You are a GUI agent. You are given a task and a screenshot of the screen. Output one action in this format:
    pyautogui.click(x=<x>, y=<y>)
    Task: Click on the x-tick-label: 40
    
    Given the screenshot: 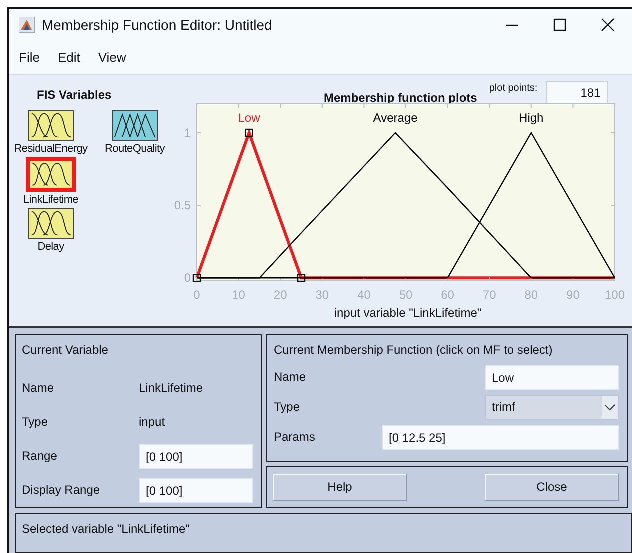 What is the action you would take?
    pyautogui.click(x=364, y=295)
    